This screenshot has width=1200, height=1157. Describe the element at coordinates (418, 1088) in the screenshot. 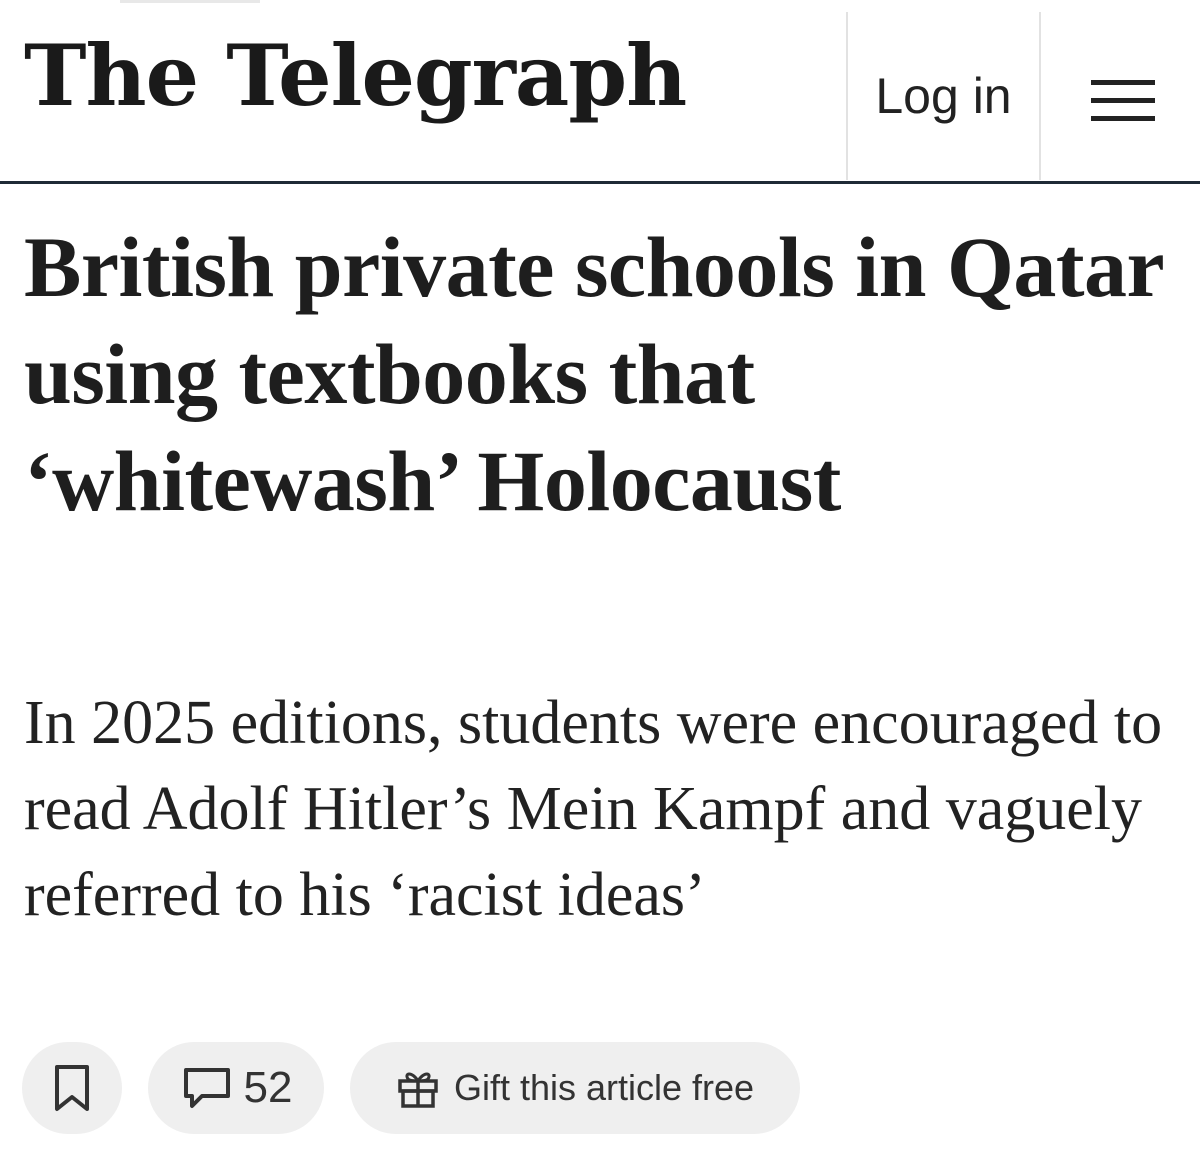

I see `gift-icon` at that location.